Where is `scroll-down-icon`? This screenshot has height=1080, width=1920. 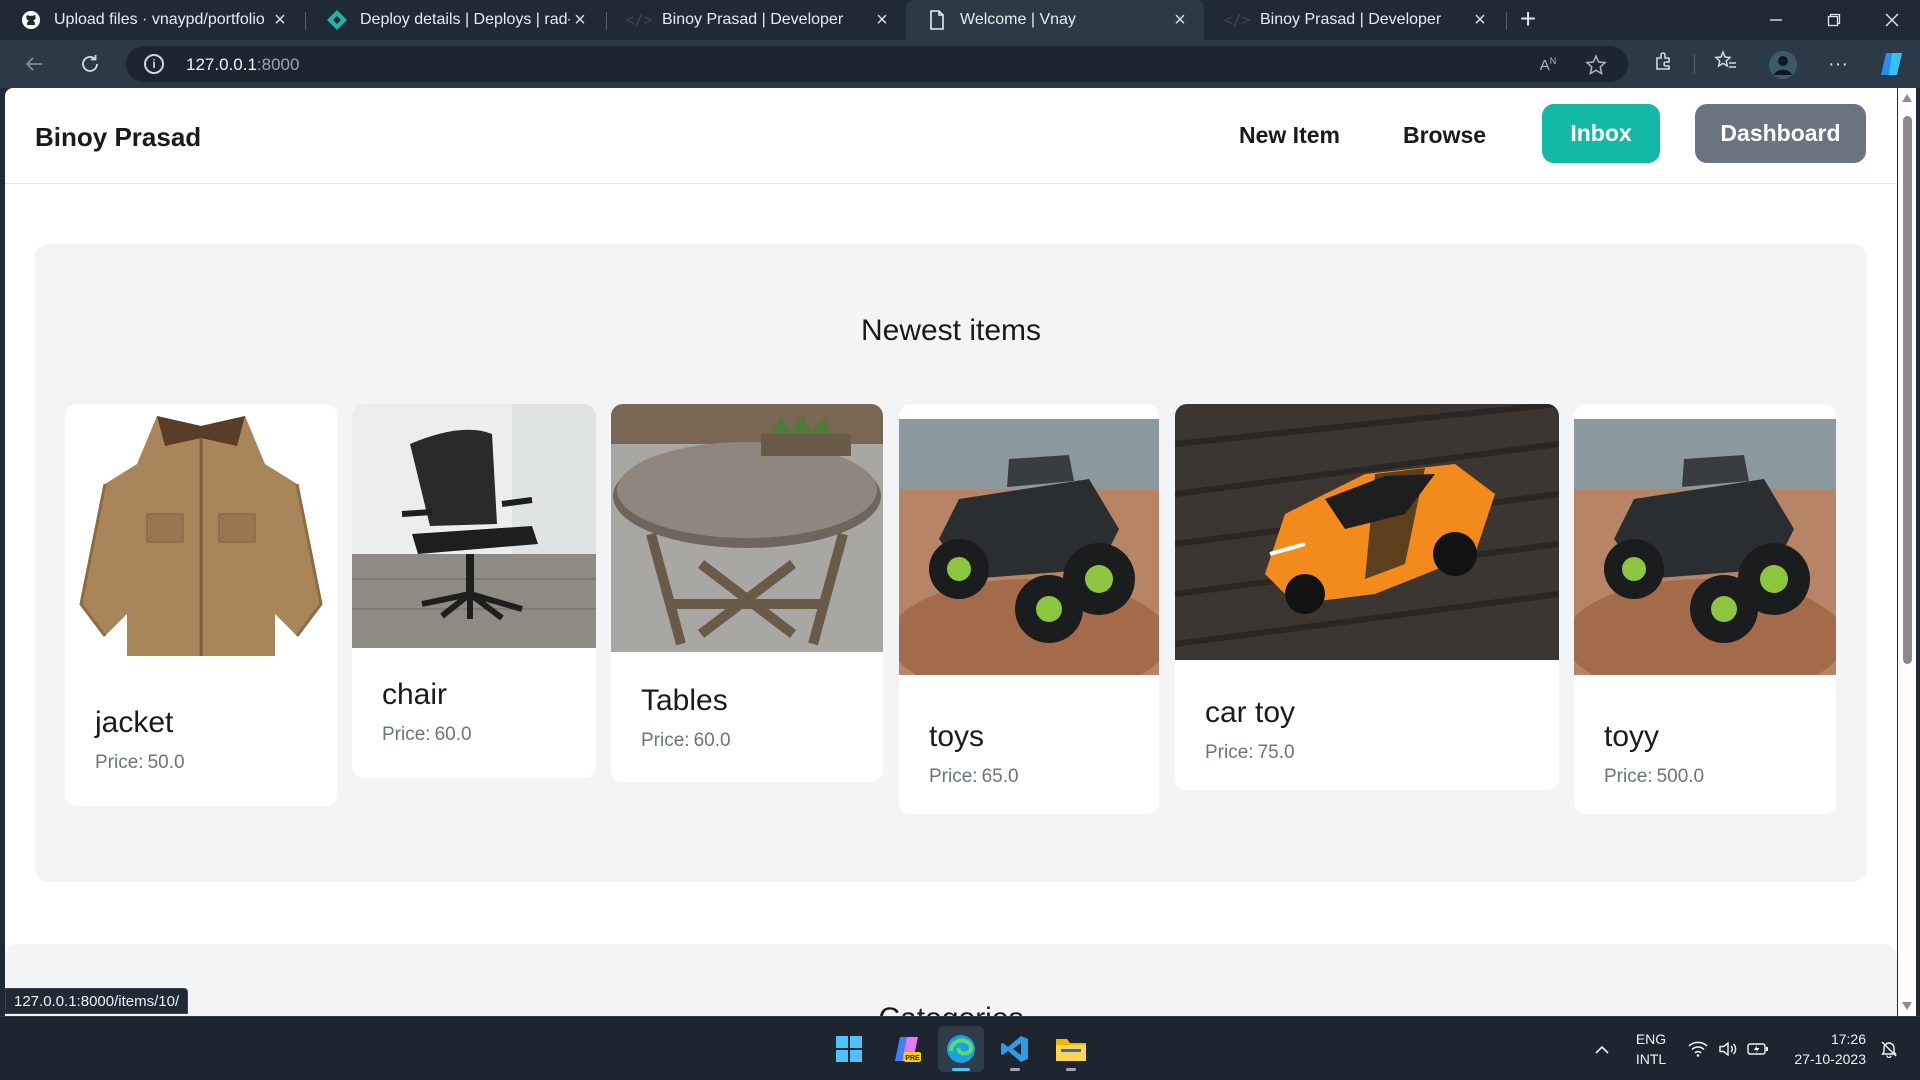 scroll-down-icon is located at coordinates (1907, 1006).